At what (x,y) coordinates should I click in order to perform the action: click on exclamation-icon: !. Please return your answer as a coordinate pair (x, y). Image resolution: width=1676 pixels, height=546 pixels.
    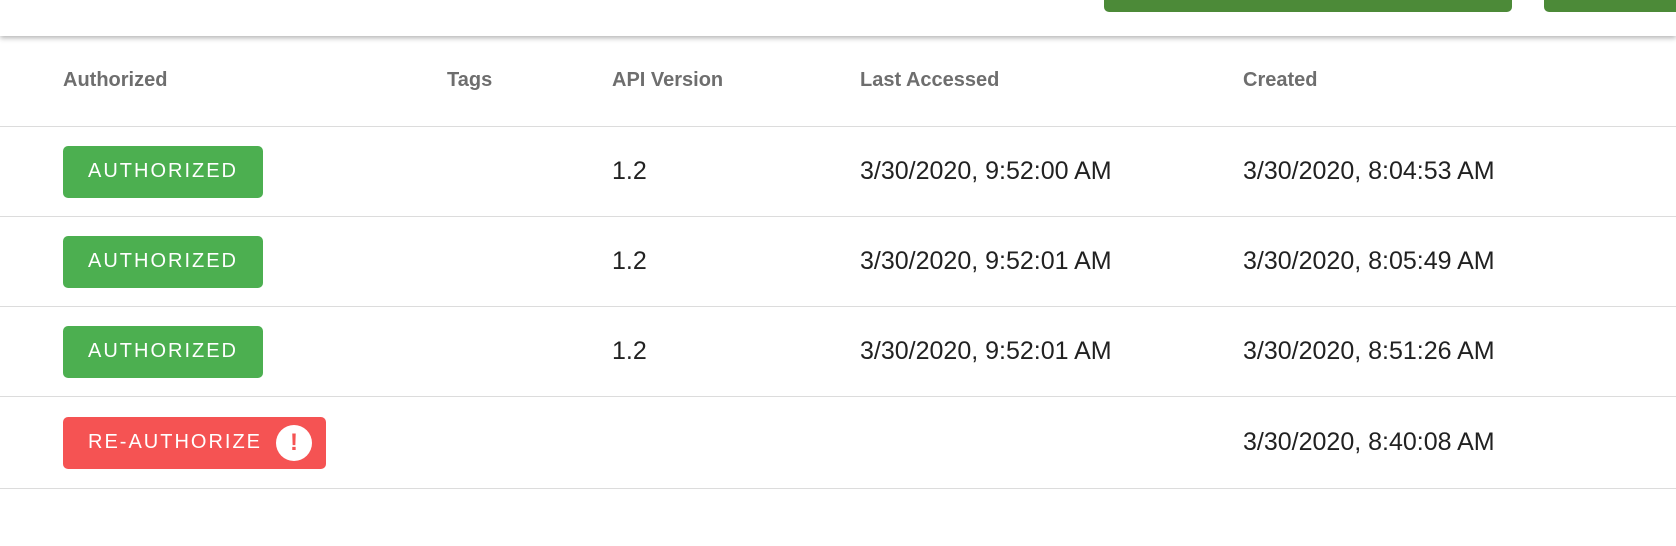
    Looking at the image, I should click on (294, 442).